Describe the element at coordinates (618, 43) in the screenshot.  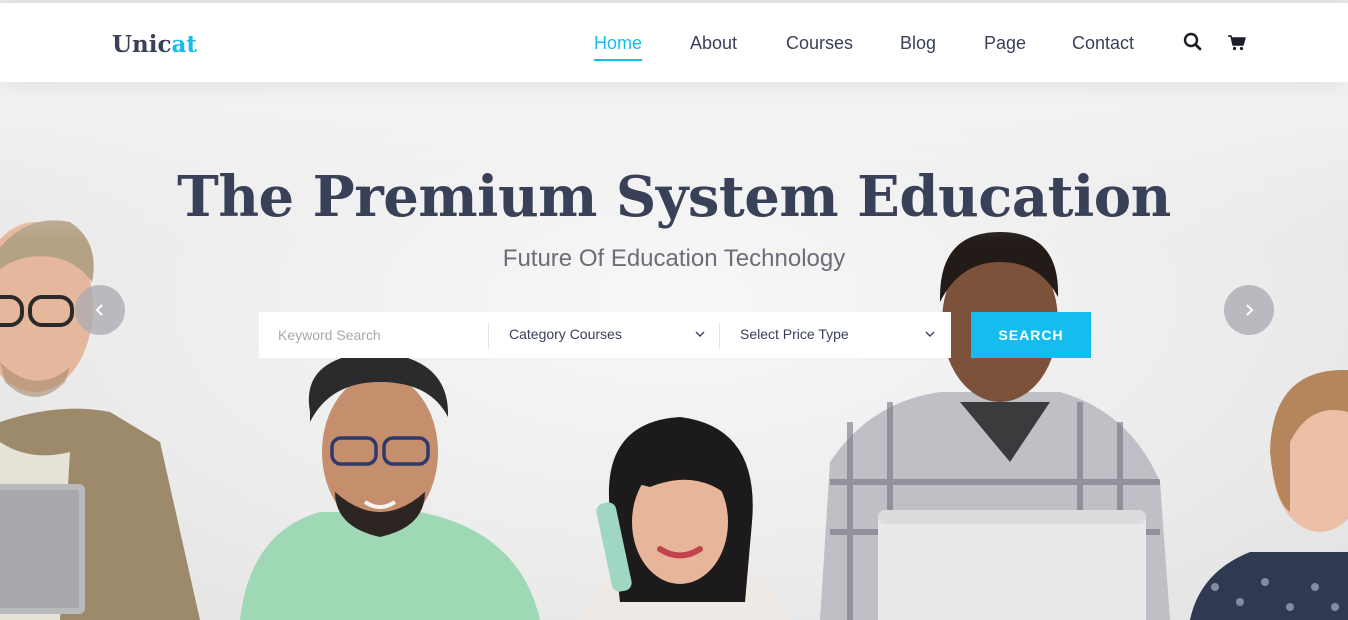
I see `nav-item-home: Home` at that location.